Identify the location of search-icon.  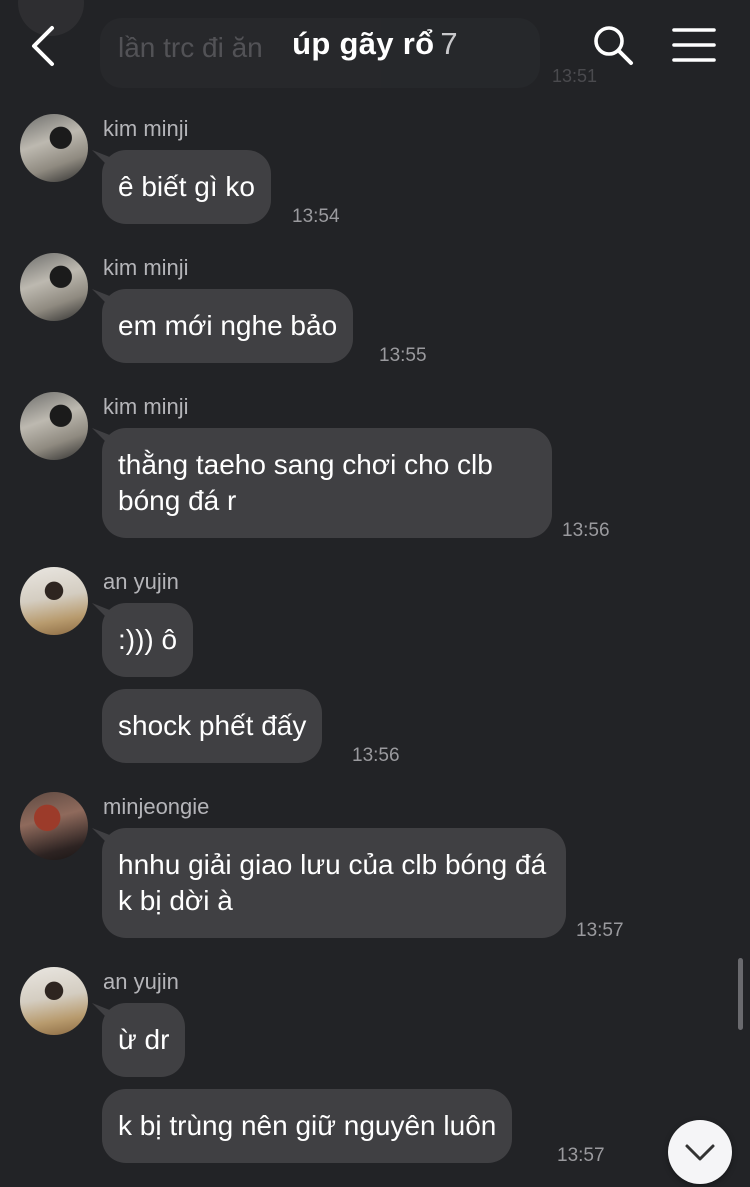
(613, 45).